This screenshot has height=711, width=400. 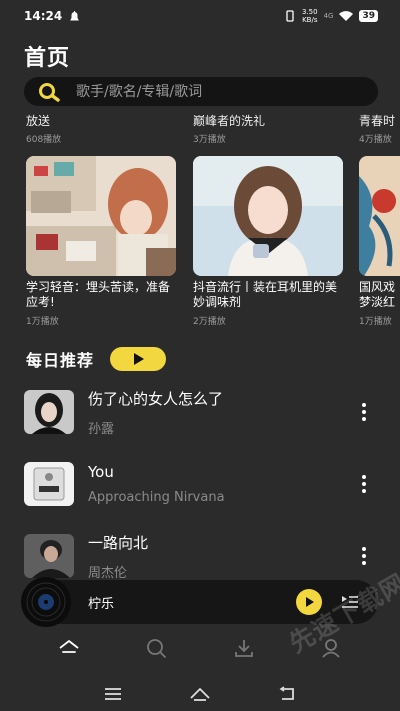 I want to click on playlist-title: 青春时, so click(x=377, y=121).